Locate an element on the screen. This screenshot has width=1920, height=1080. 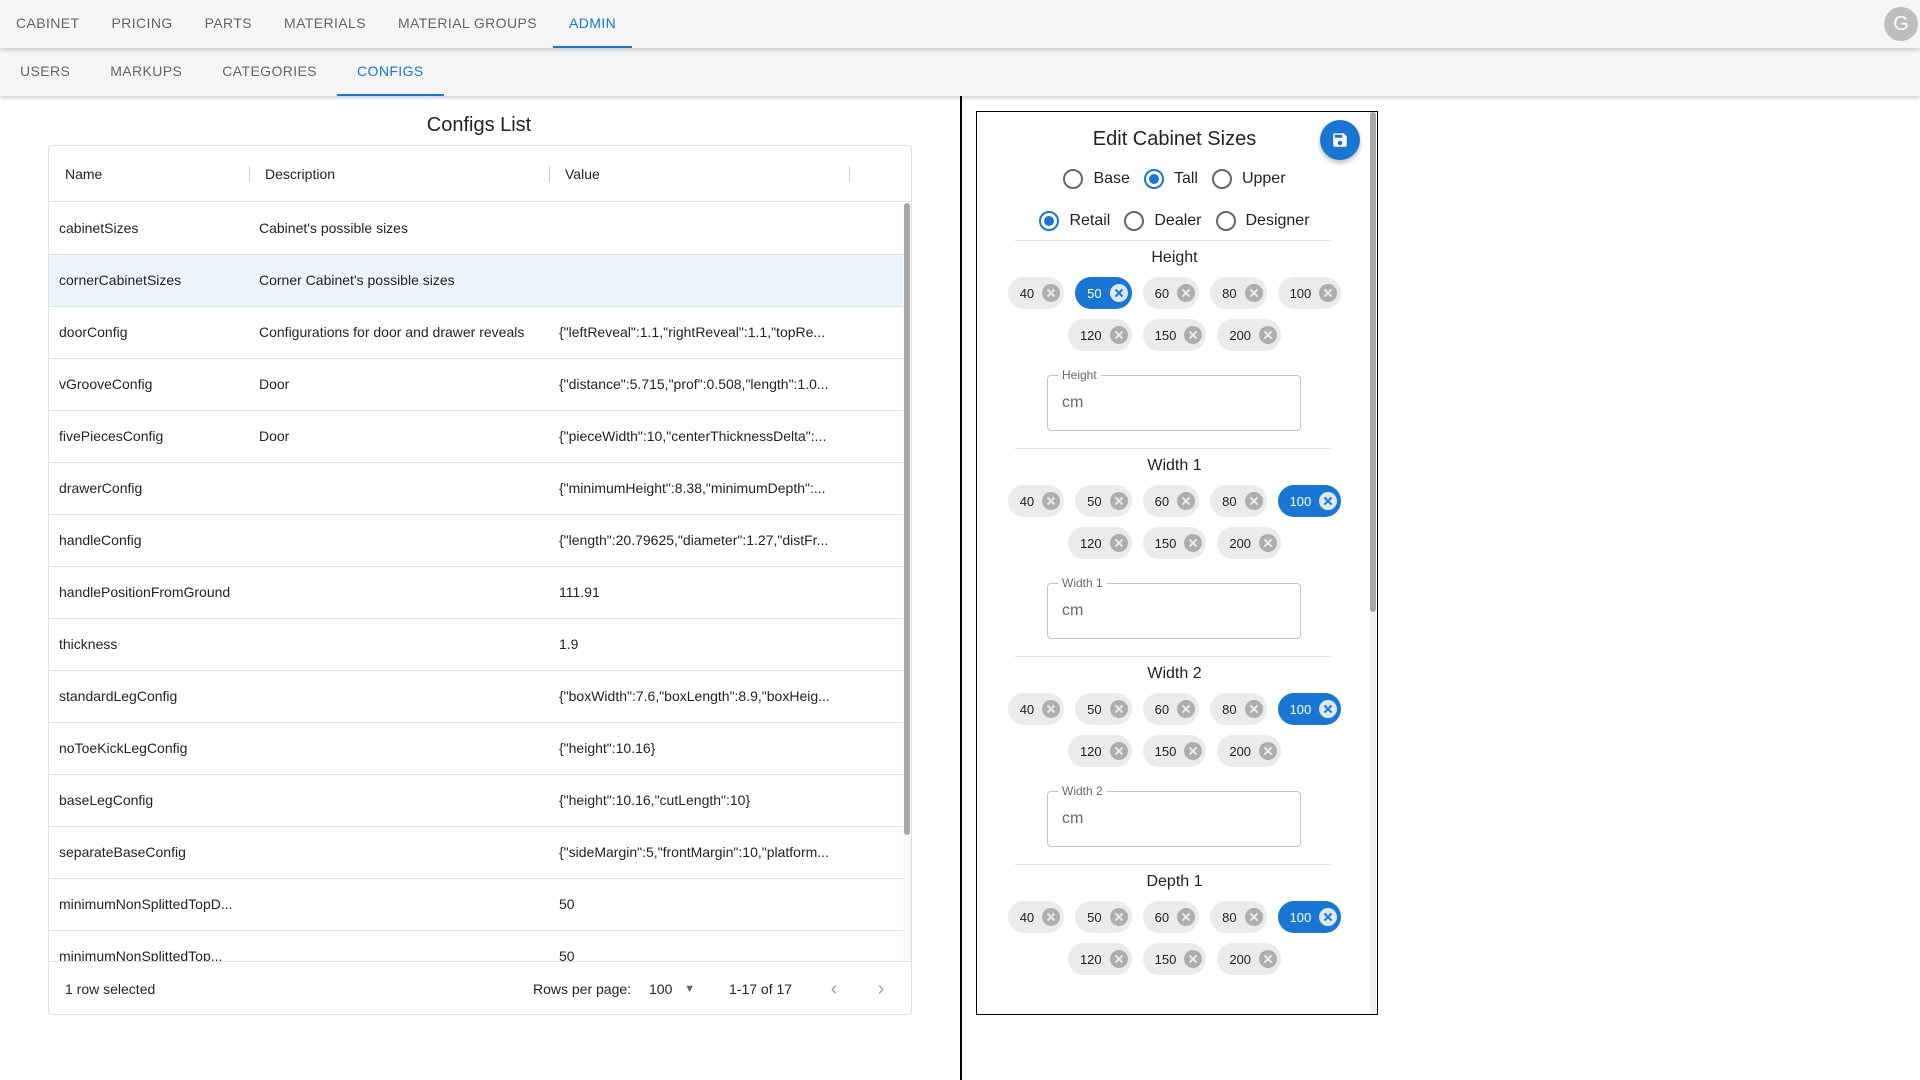
width-1-chip-80: 80 is located at coordinates (1238, 501).